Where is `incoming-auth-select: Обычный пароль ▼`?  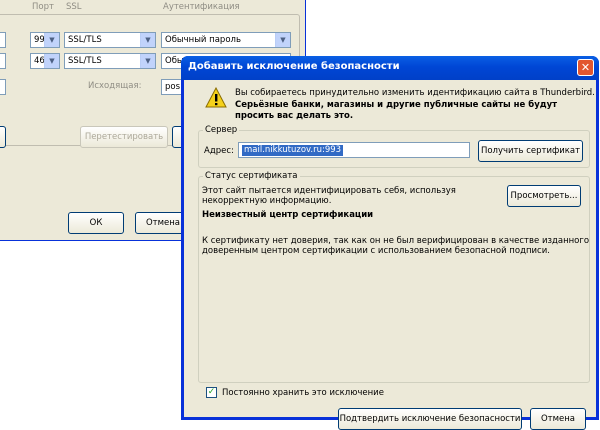 incoming-auth-select: Обычный пароль ▼ is located at coordinates (226, 40).